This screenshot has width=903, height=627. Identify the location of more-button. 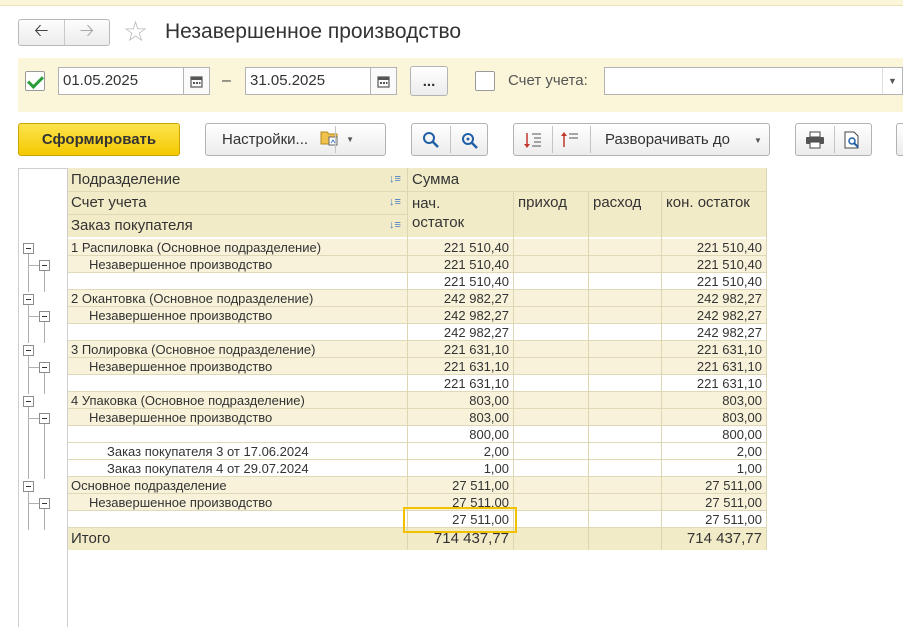
(899, 139).